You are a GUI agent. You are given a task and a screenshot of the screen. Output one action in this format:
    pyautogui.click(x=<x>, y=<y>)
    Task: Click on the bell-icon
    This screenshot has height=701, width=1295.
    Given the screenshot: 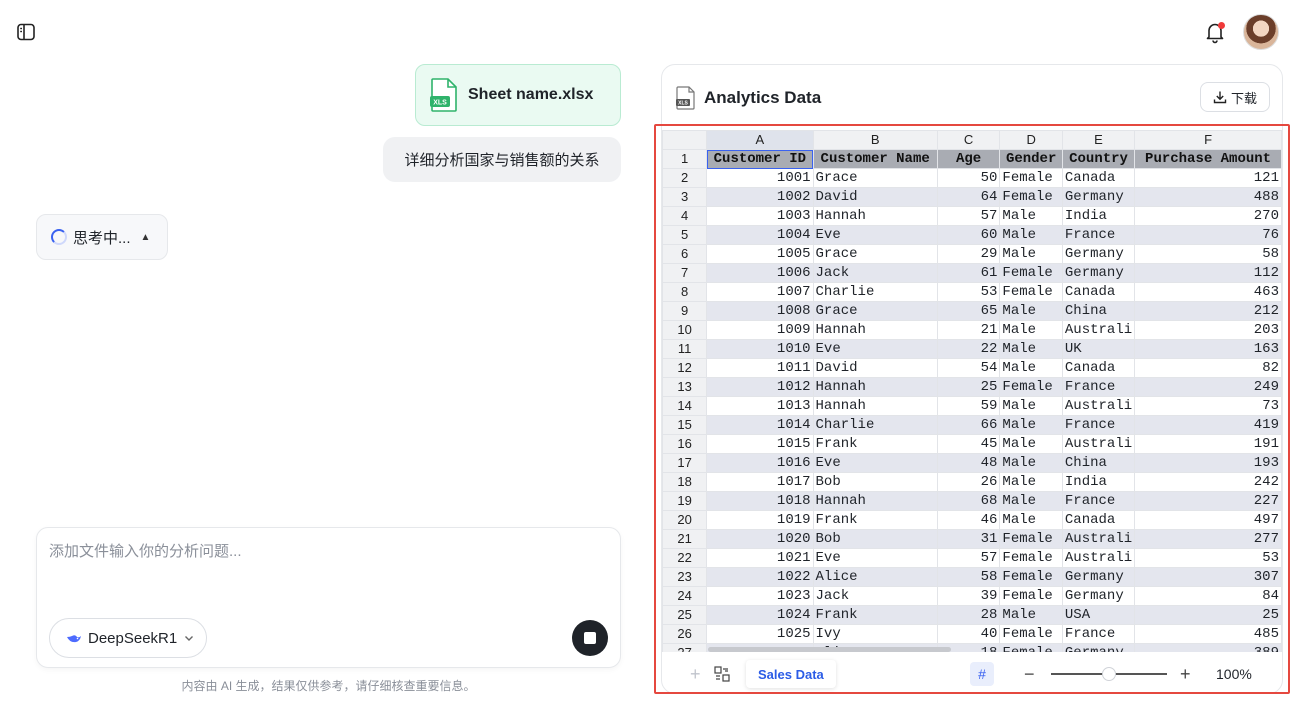 What is the action you would take?
    pyautogui.click(x=1215, y=32)
    